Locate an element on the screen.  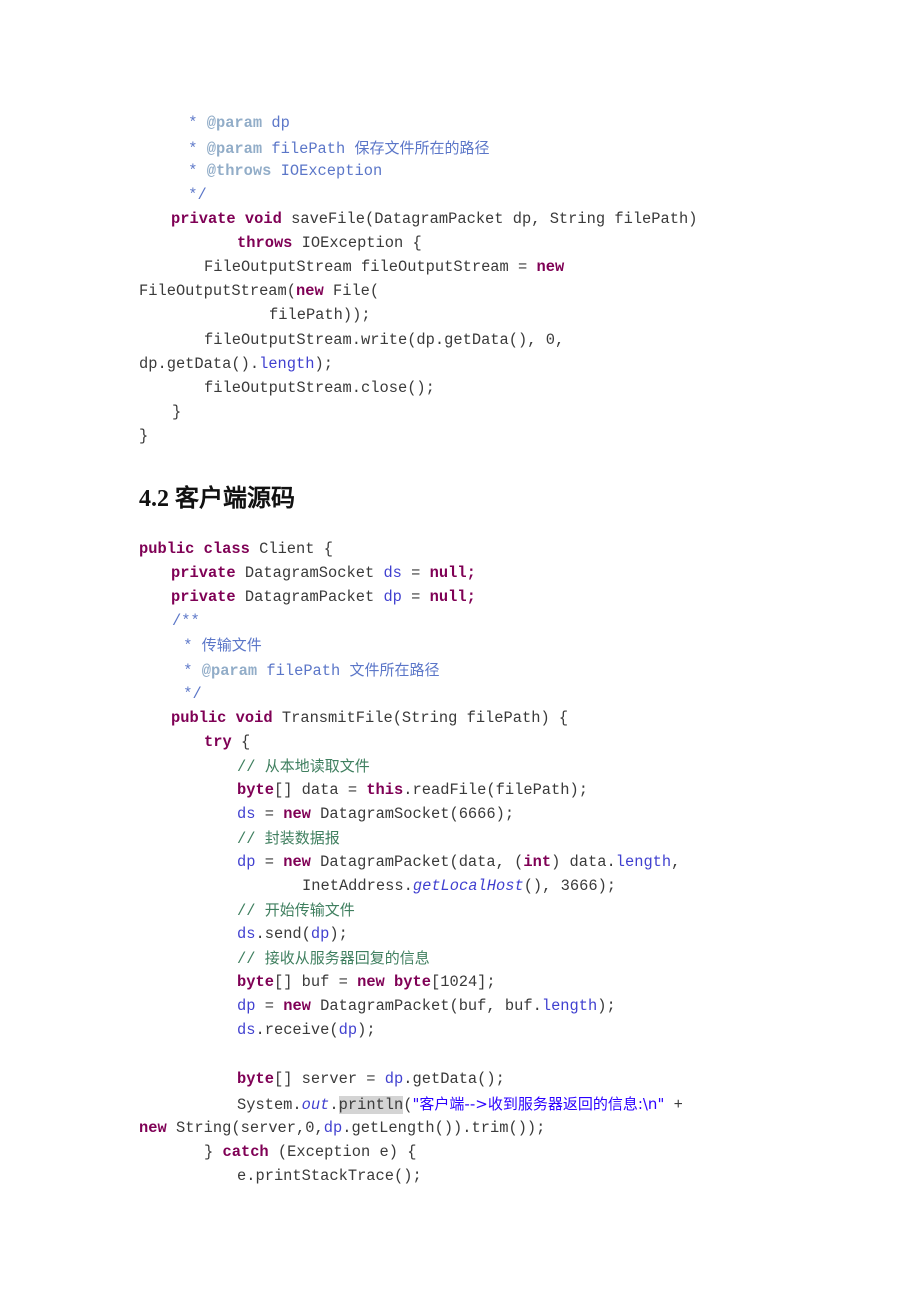
code-line: fileOutputStream.close(); is located at coordinates (319, 388).